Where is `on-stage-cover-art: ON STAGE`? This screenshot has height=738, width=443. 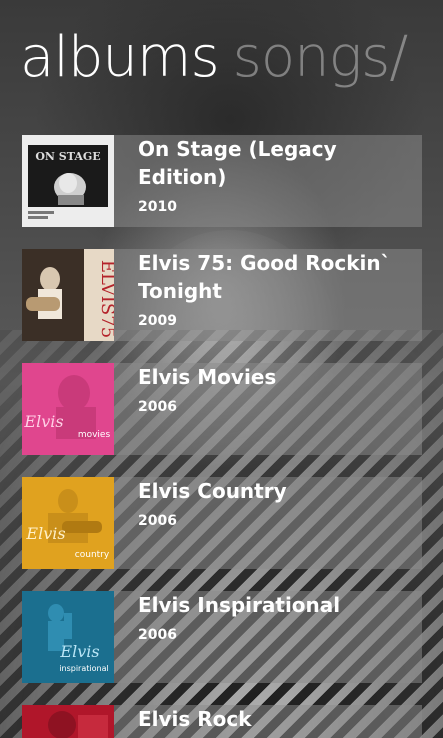
on-stage-cover-art: ON STAGE is located at coordinates (68, 181).